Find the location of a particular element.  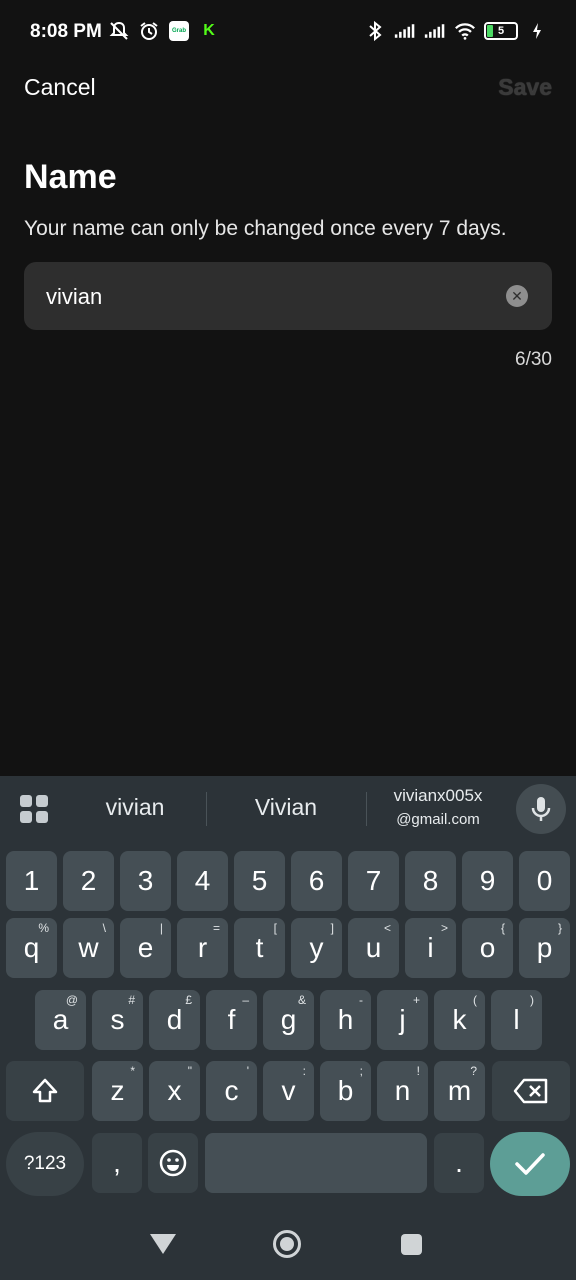

symbols-key: ?123 is located at coordinates (45, 1164).